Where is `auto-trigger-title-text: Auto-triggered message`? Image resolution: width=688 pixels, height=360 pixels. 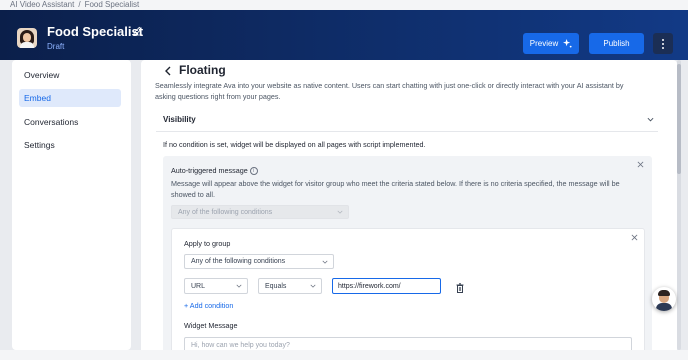 auto-trigger-title-text: Auto-triggered message is located at coordinates (209, 170).